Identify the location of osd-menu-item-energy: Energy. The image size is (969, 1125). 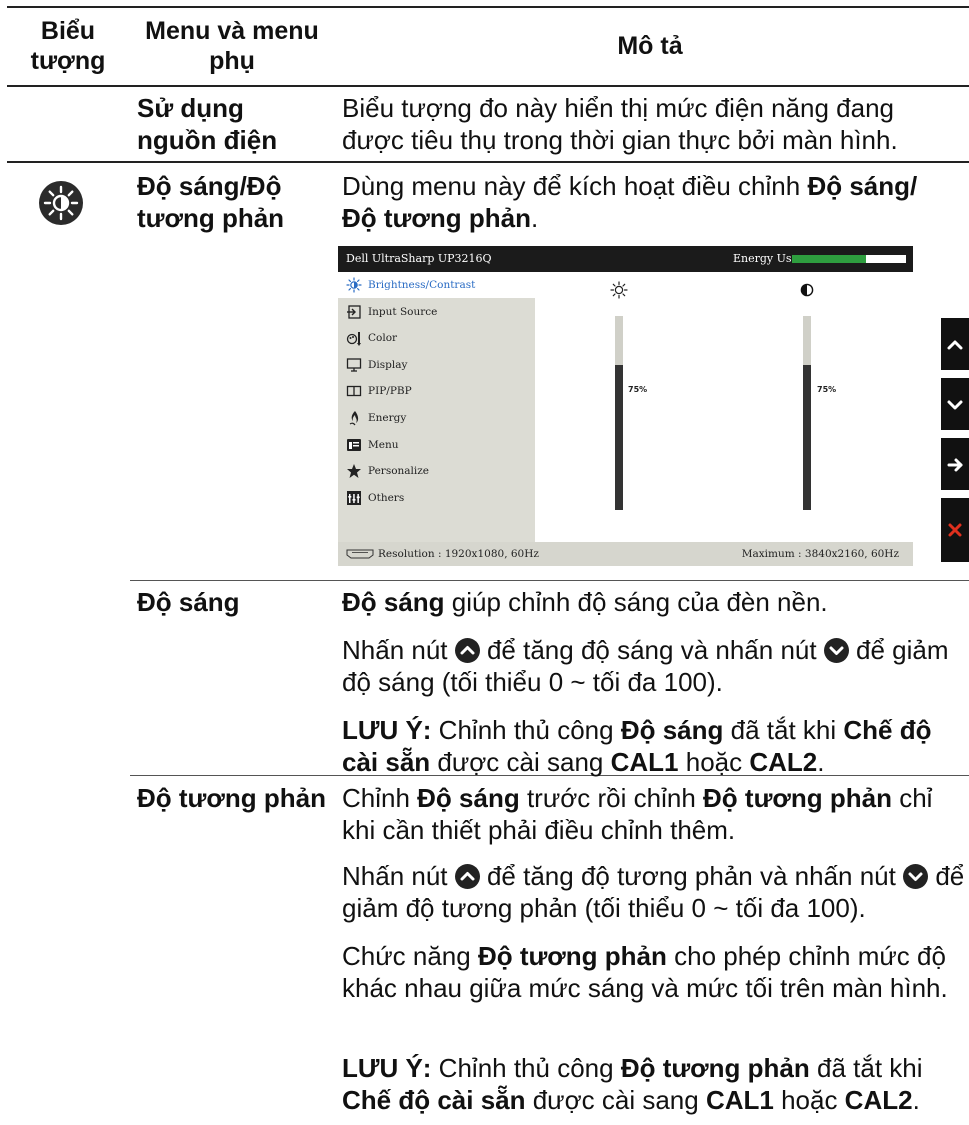
(436, 418).